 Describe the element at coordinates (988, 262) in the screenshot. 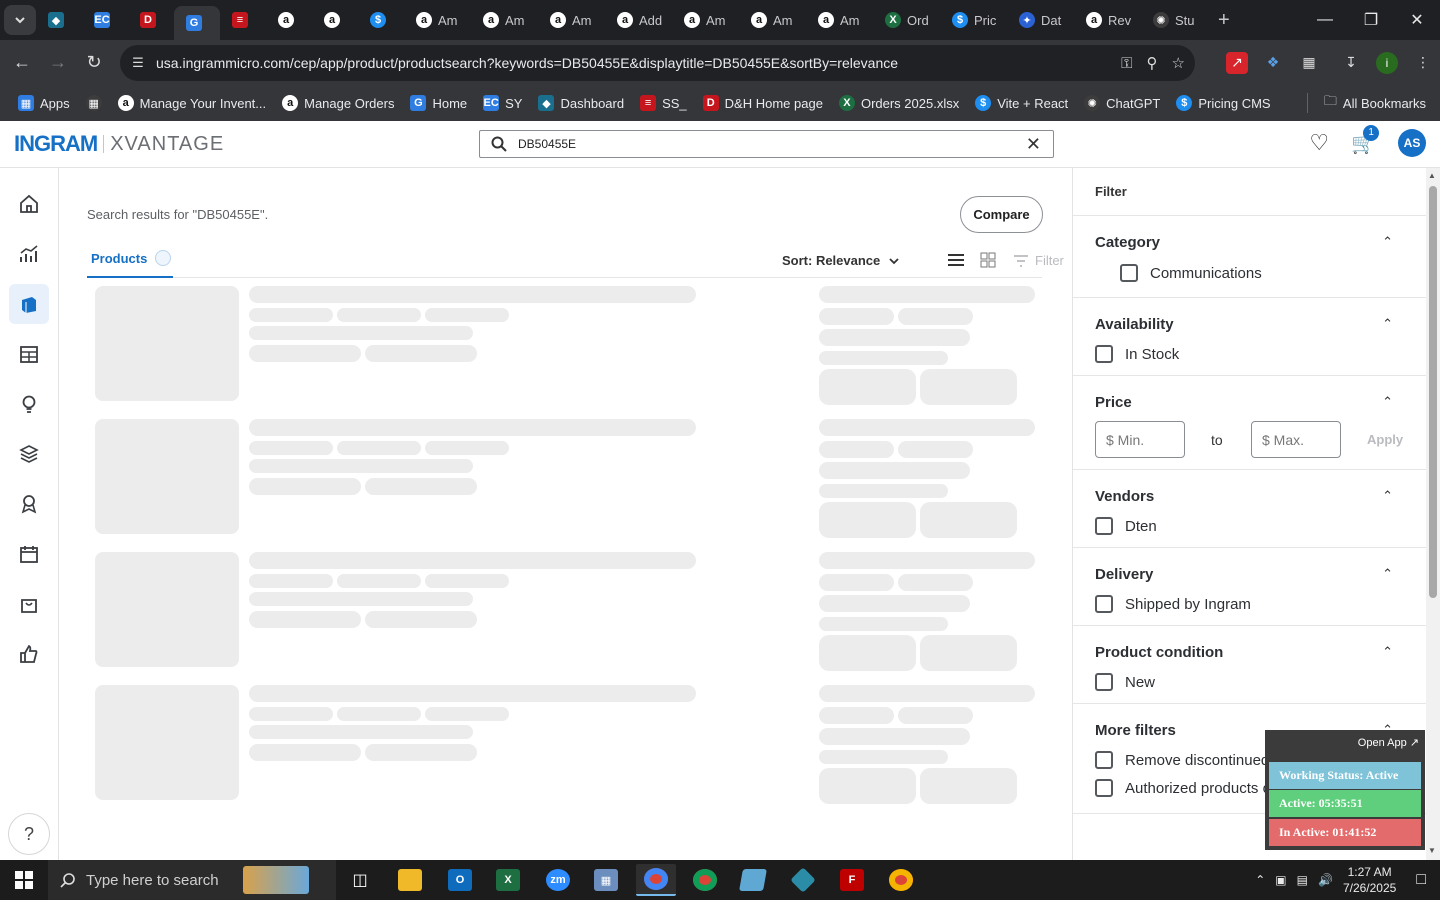

I see `grid-view-icon` at that location.